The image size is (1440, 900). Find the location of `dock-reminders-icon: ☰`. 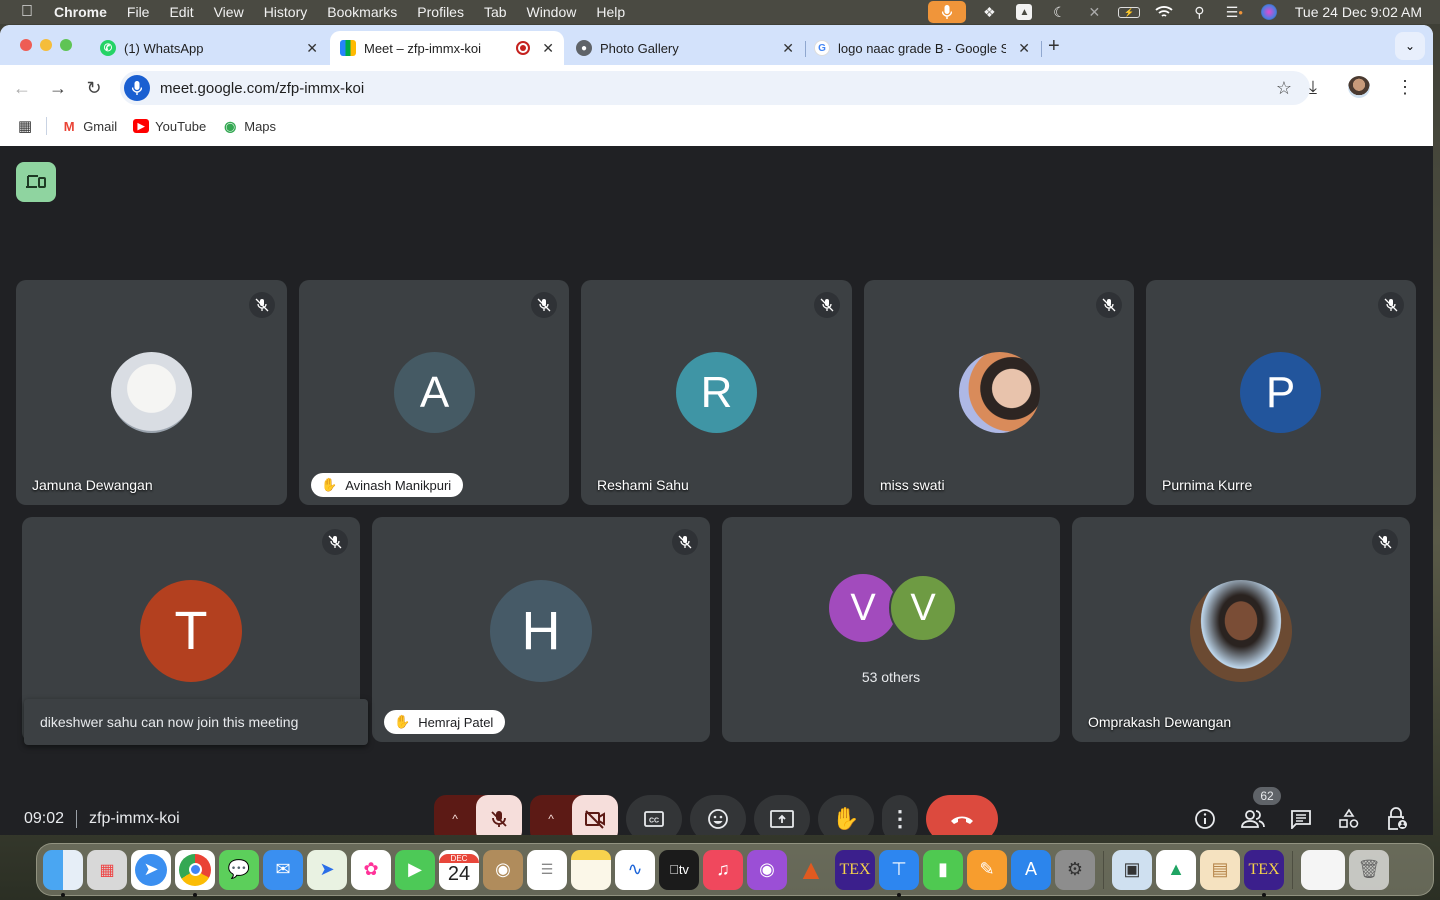

dock-reminders-icon: ☰ is located at coordinates (547, 869).